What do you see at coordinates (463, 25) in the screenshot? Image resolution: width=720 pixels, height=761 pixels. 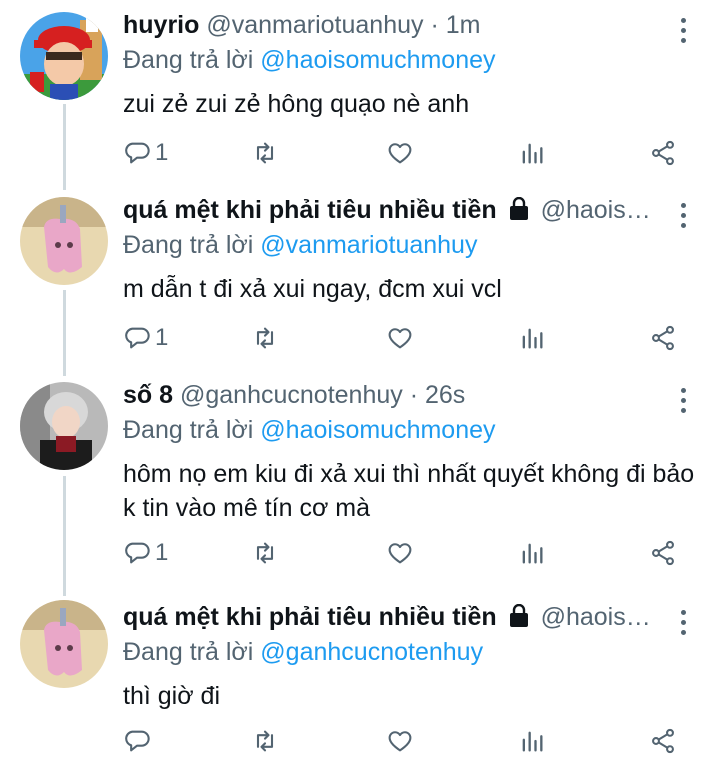 I see `timestamp: 1m` at bounding box center [463, 25].